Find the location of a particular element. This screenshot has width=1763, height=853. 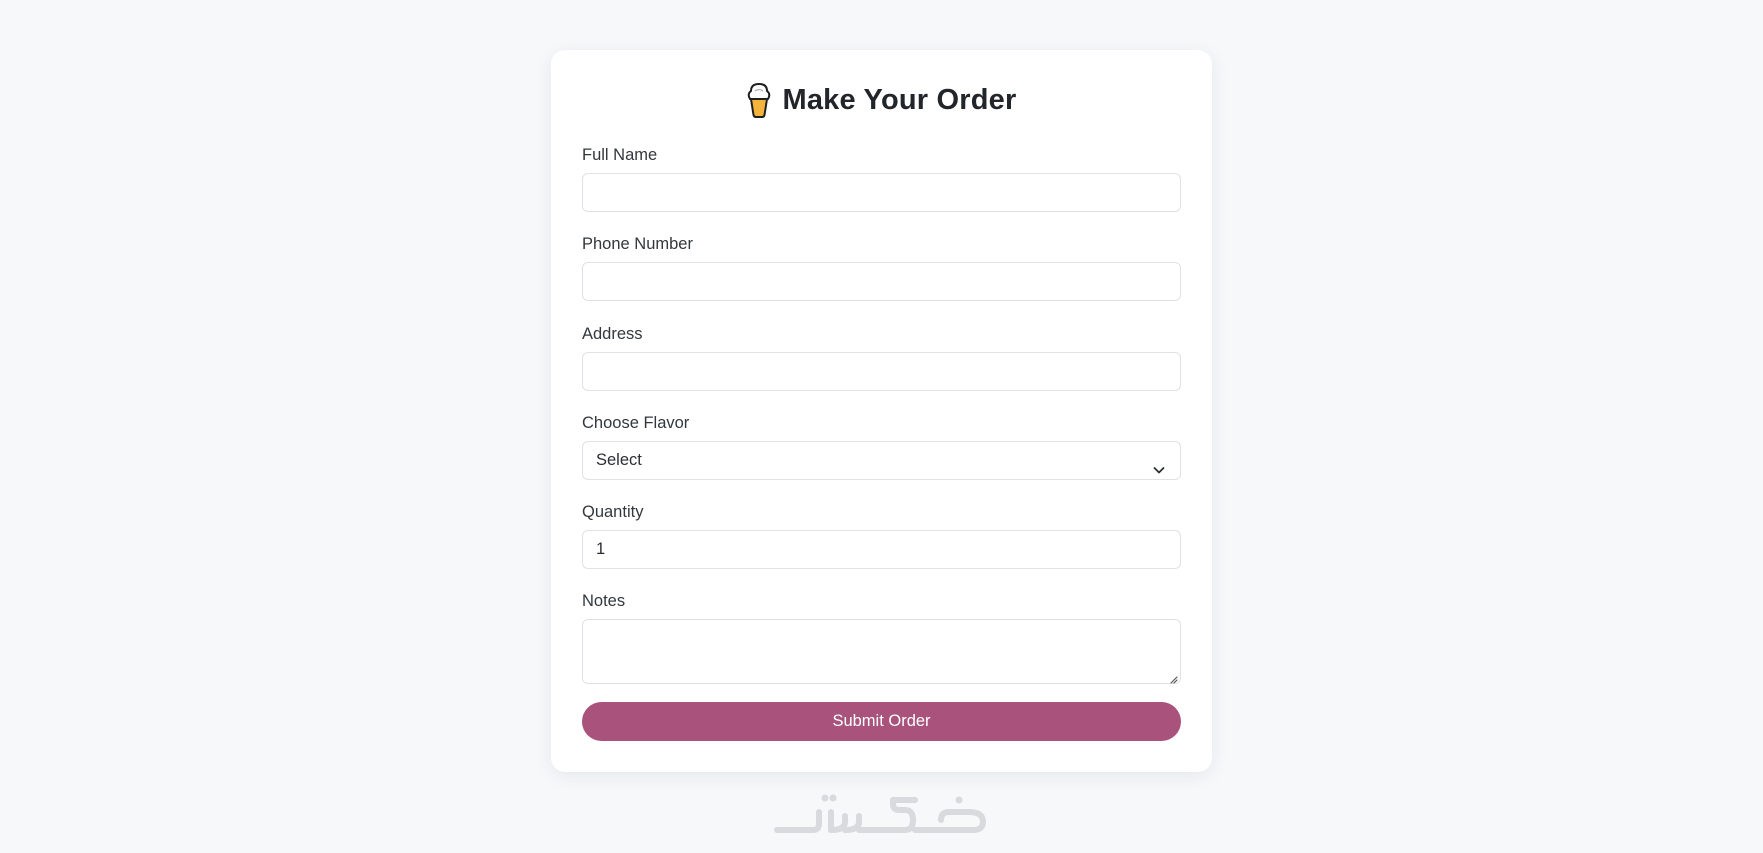

phone-number-label: Phone Number is located at coordinates (637, 244).